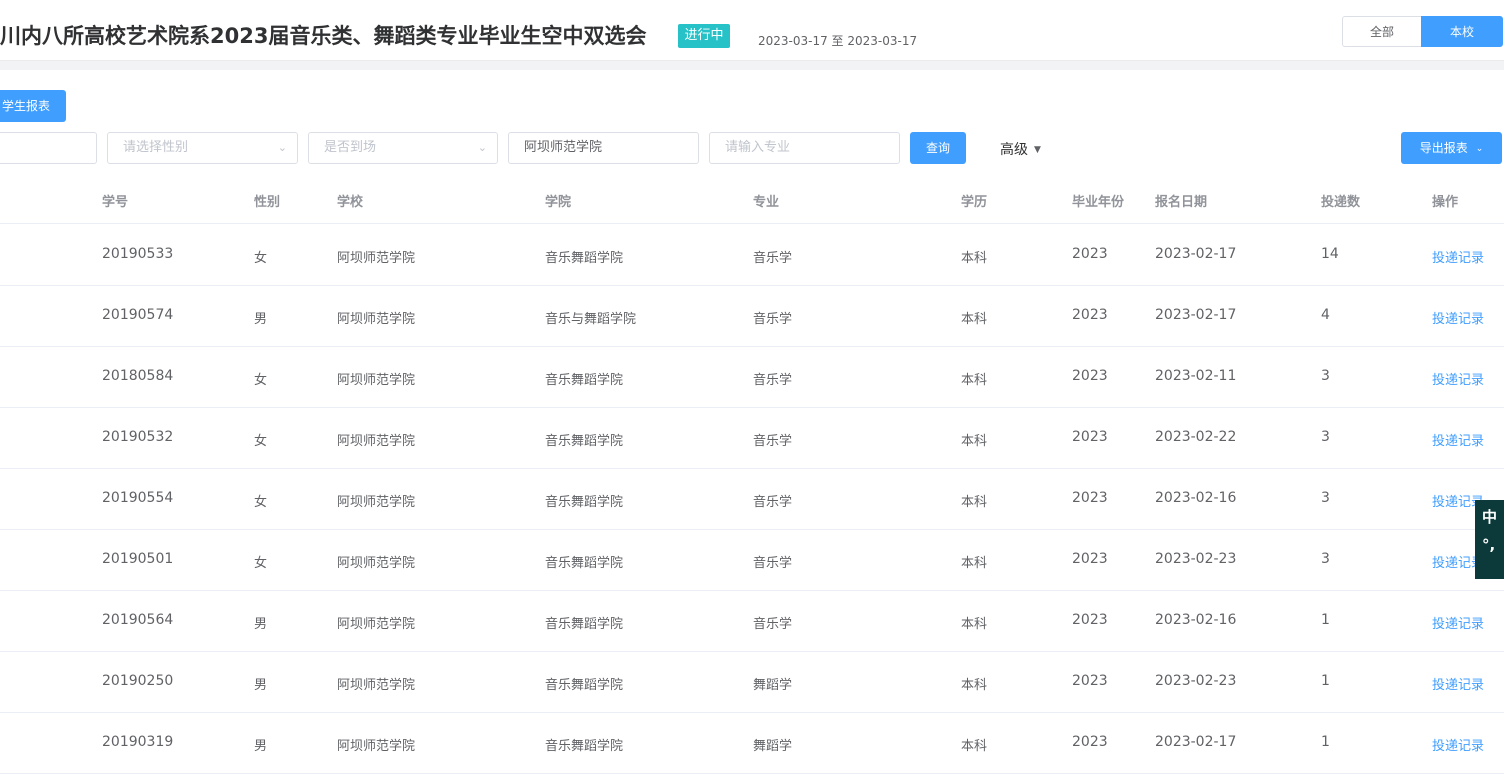  Describe the element at coordinates (603, 148) in the screenshot. I see `school-input: 阿坝师范学院` at that location.